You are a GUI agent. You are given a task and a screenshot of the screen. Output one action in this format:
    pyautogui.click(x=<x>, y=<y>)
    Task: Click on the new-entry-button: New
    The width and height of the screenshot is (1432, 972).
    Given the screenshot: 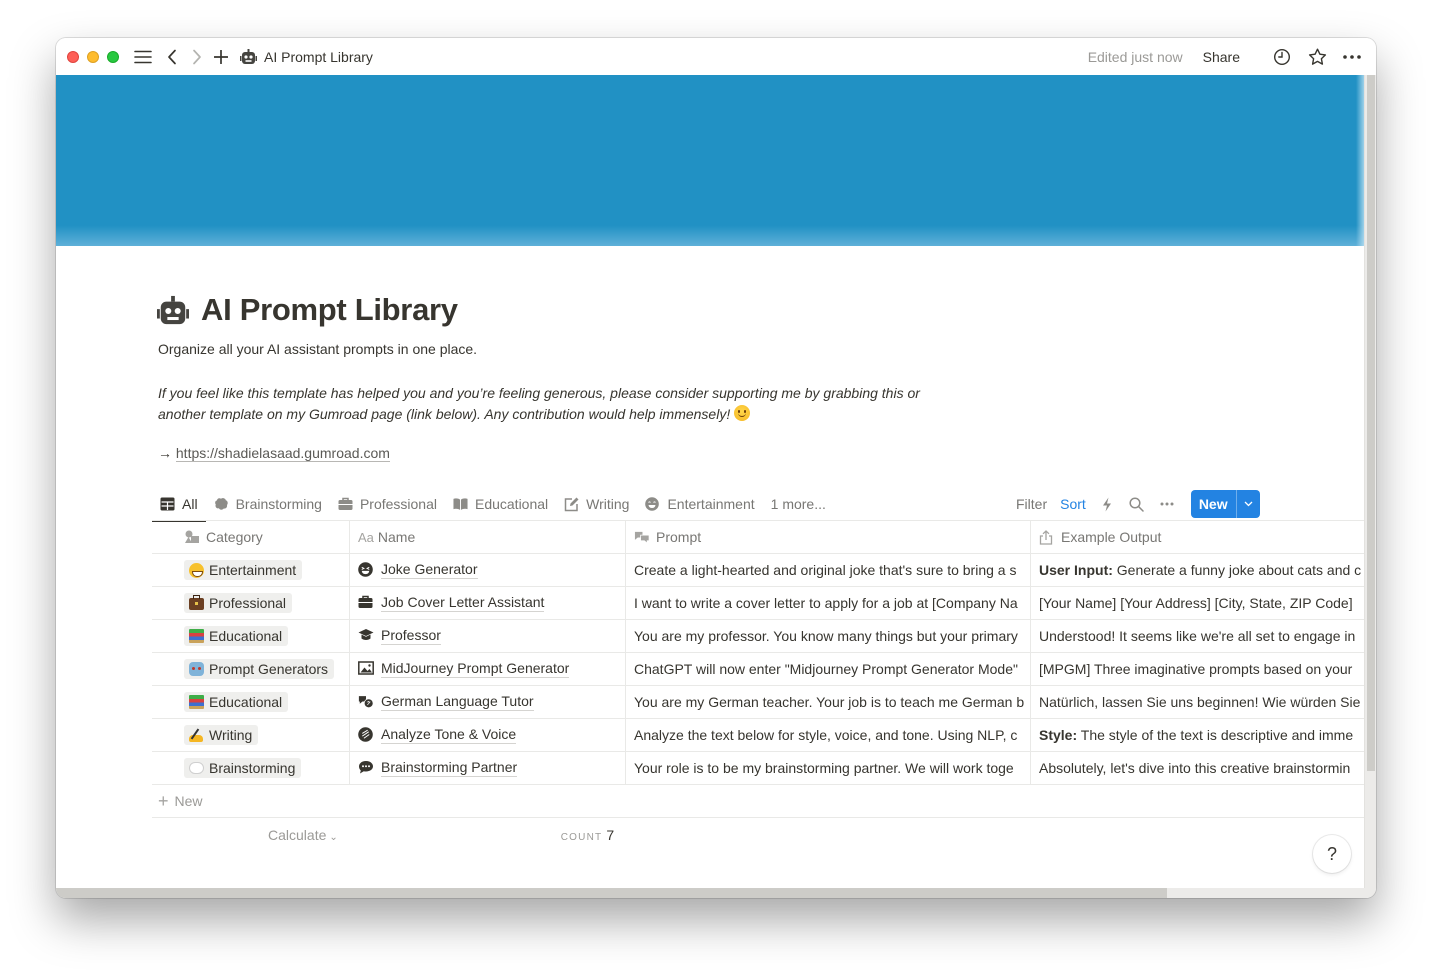 What is the action you would take?
    pyautogui.click(x=1213, y=504)
    